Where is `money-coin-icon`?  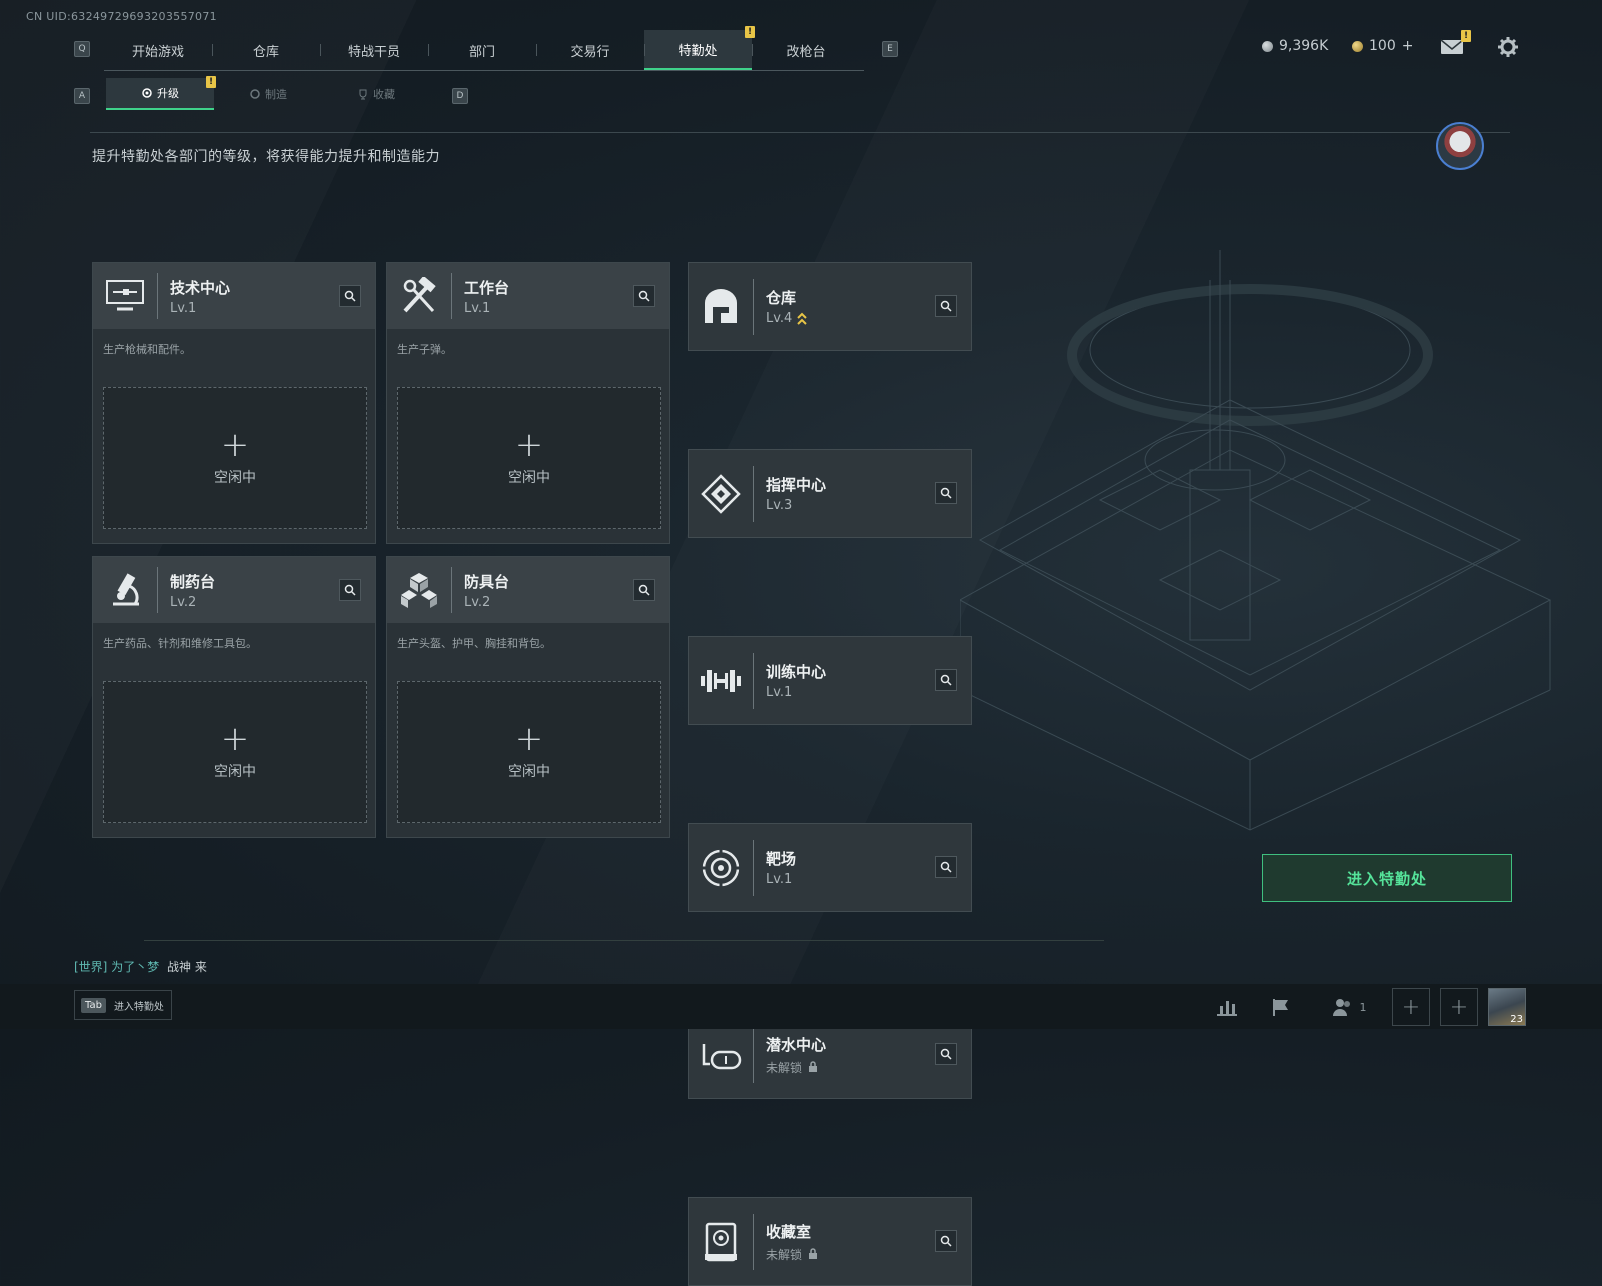
money-coin-icon is located at coordinates (1267, 46).